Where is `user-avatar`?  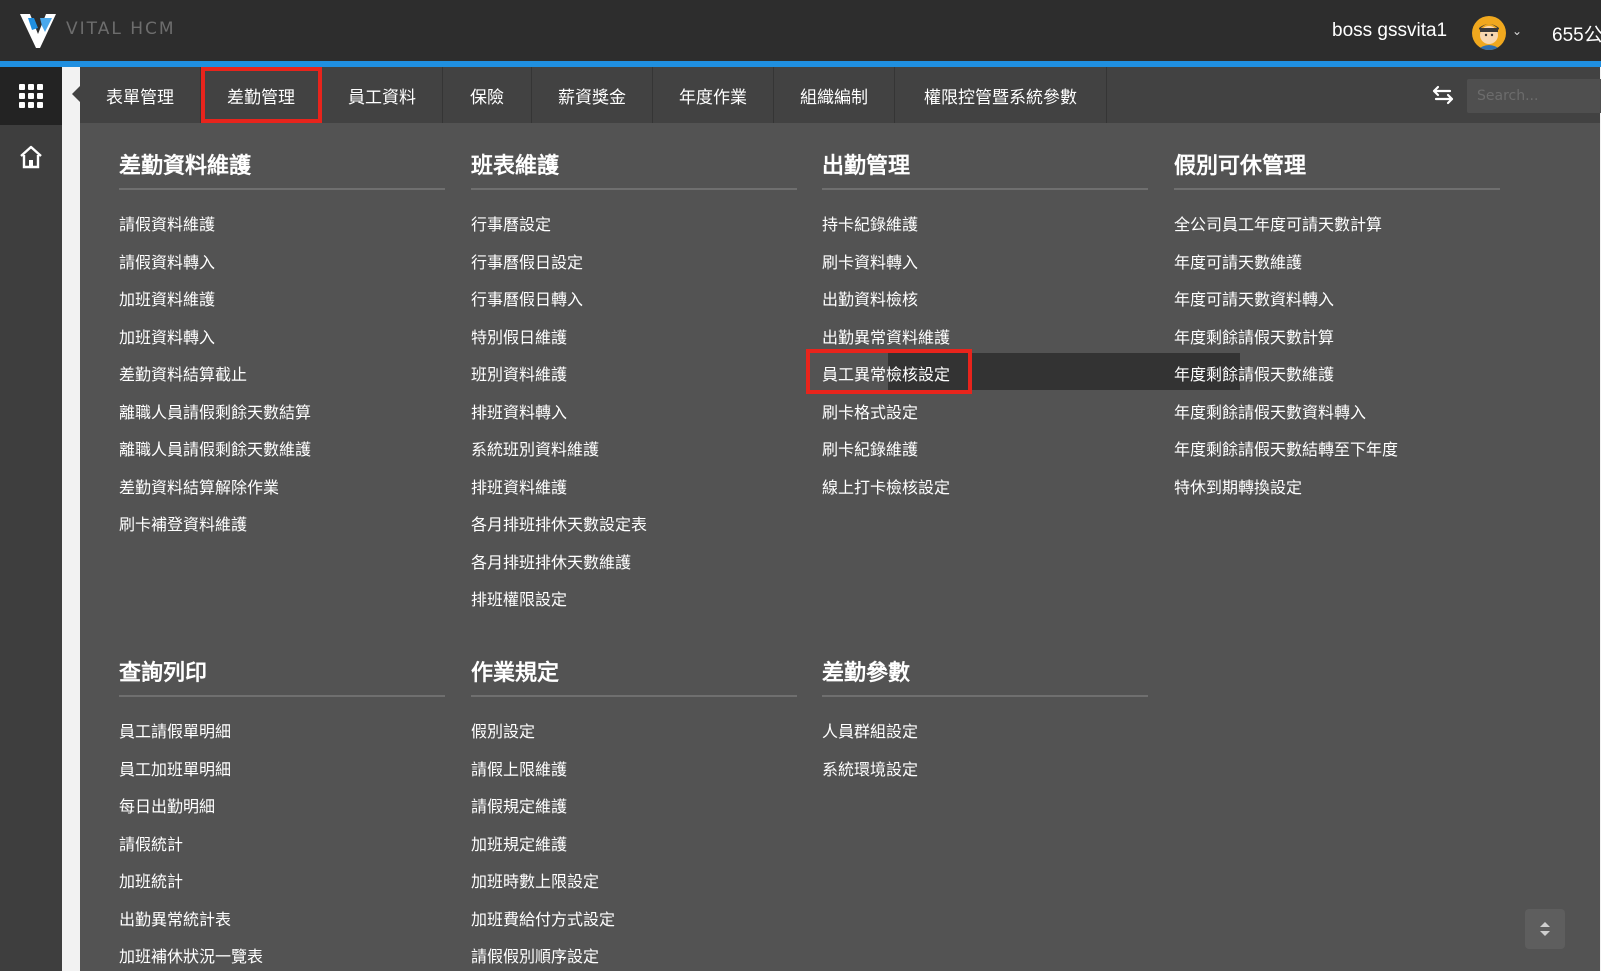
user-avatar is located at coordinates (1489, 33).